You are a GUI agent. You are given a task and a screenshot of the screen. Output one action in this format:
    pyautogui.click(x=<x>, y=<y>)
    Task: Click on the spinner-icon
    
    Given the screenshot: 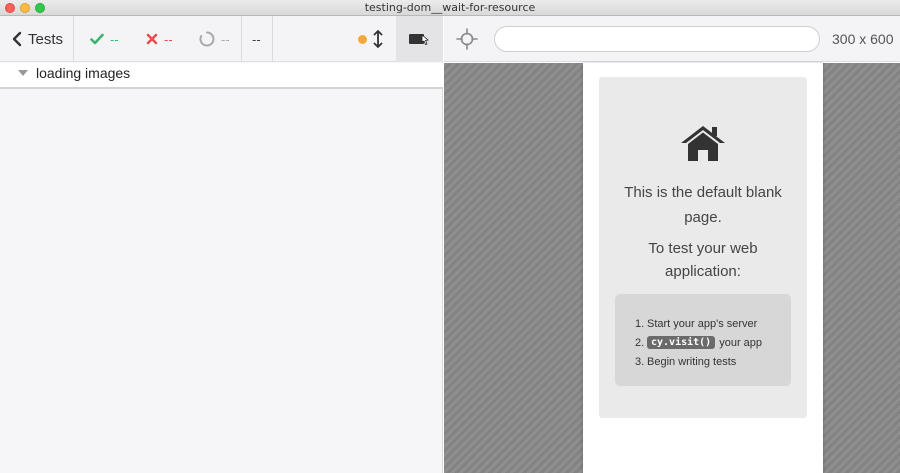 What is the action you would take?
    pyautogui.click(x=207, y=39)
    